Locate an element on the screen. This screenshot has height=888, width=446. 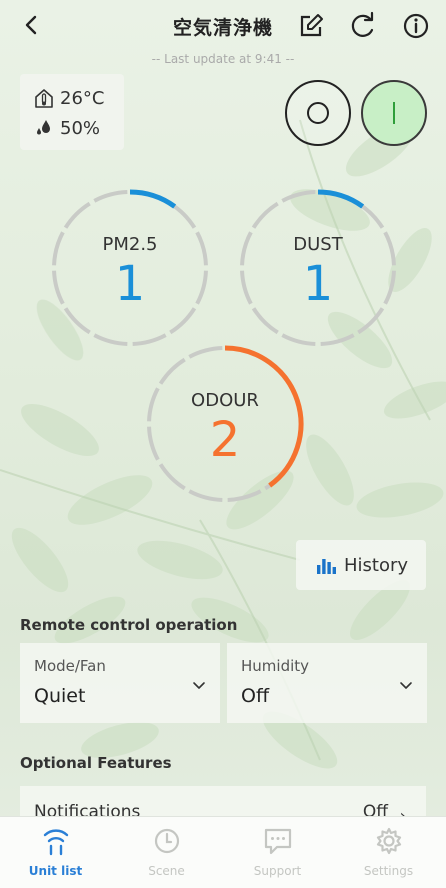
dust-gauge: DUST 1 is located at coordinates (318, 268).